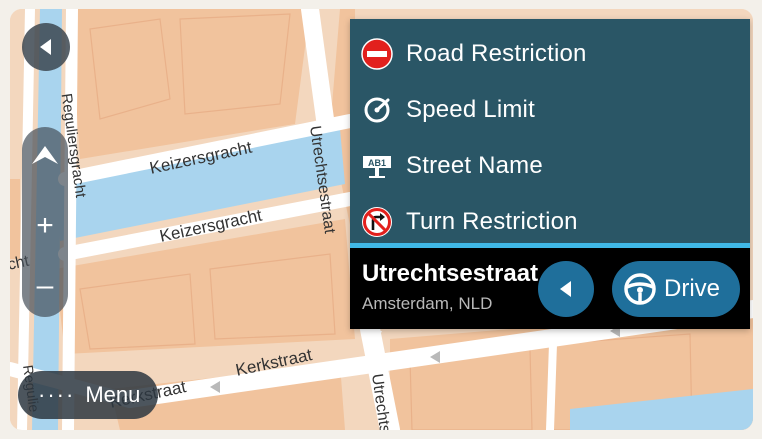 This screenshot has height=439, width=762. I want to click on back-button, so click(46, 47).